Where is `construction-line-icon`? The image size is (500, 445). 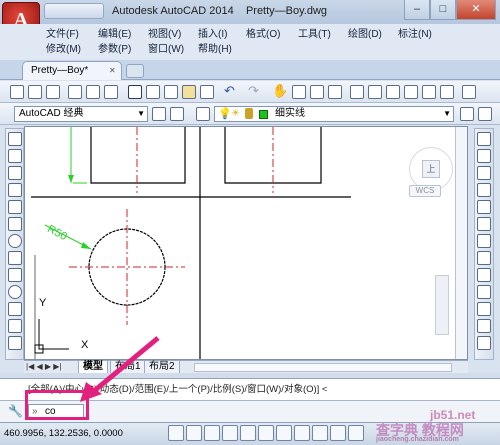
construction-line-icon is located at coordinates (14, 156).